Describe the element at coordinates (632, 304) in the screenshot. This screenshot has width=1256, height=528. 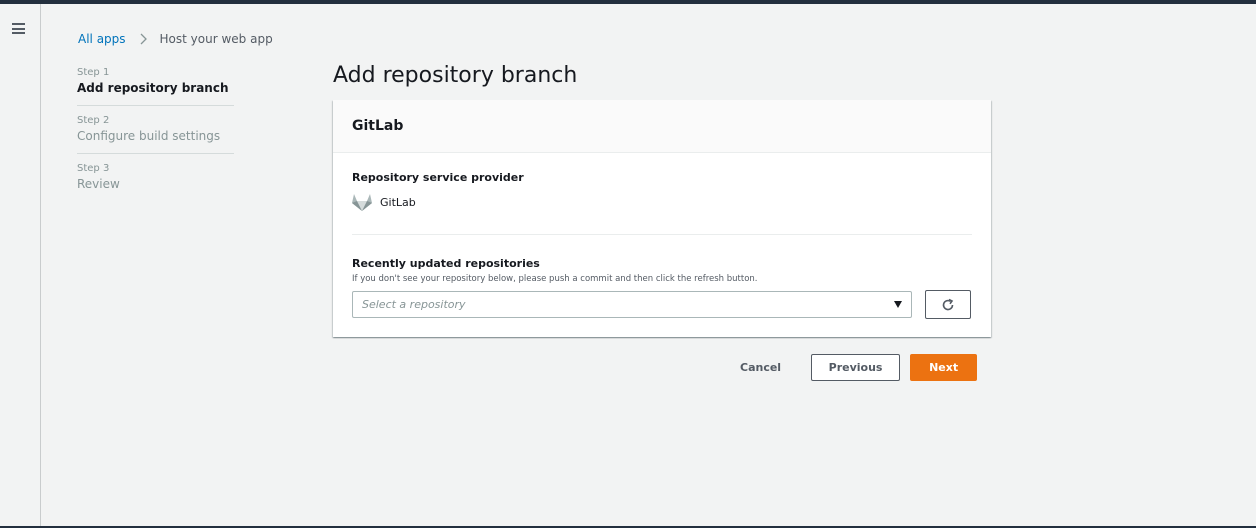
I see `repository-select: Select a repository` at that location.